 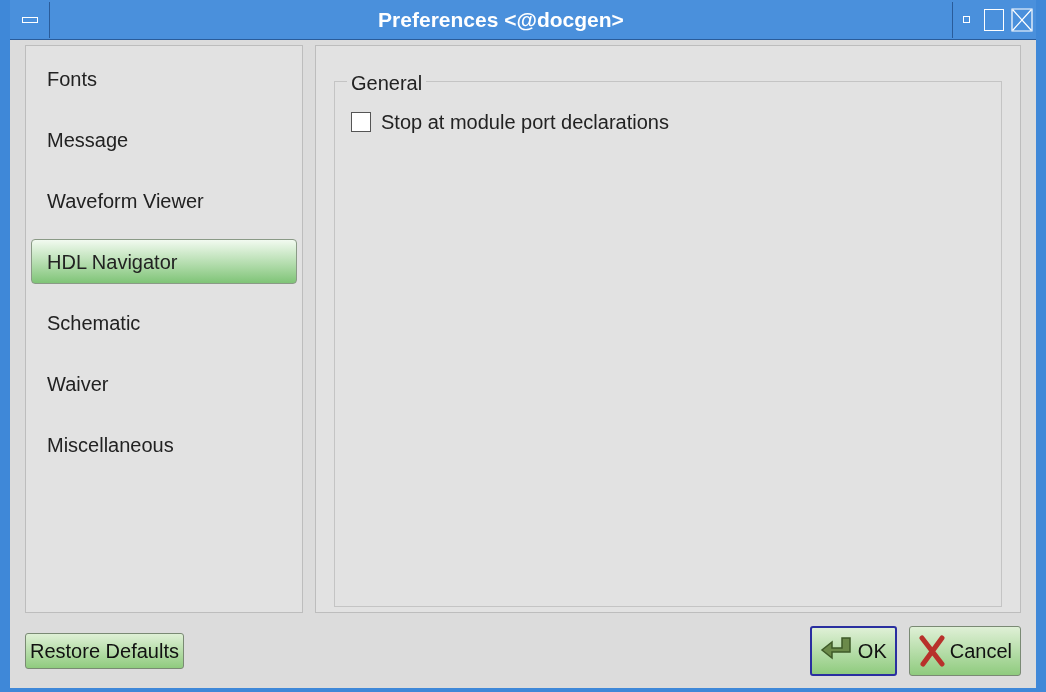 I want to click on close-icon, so click(x=1022, y=19).